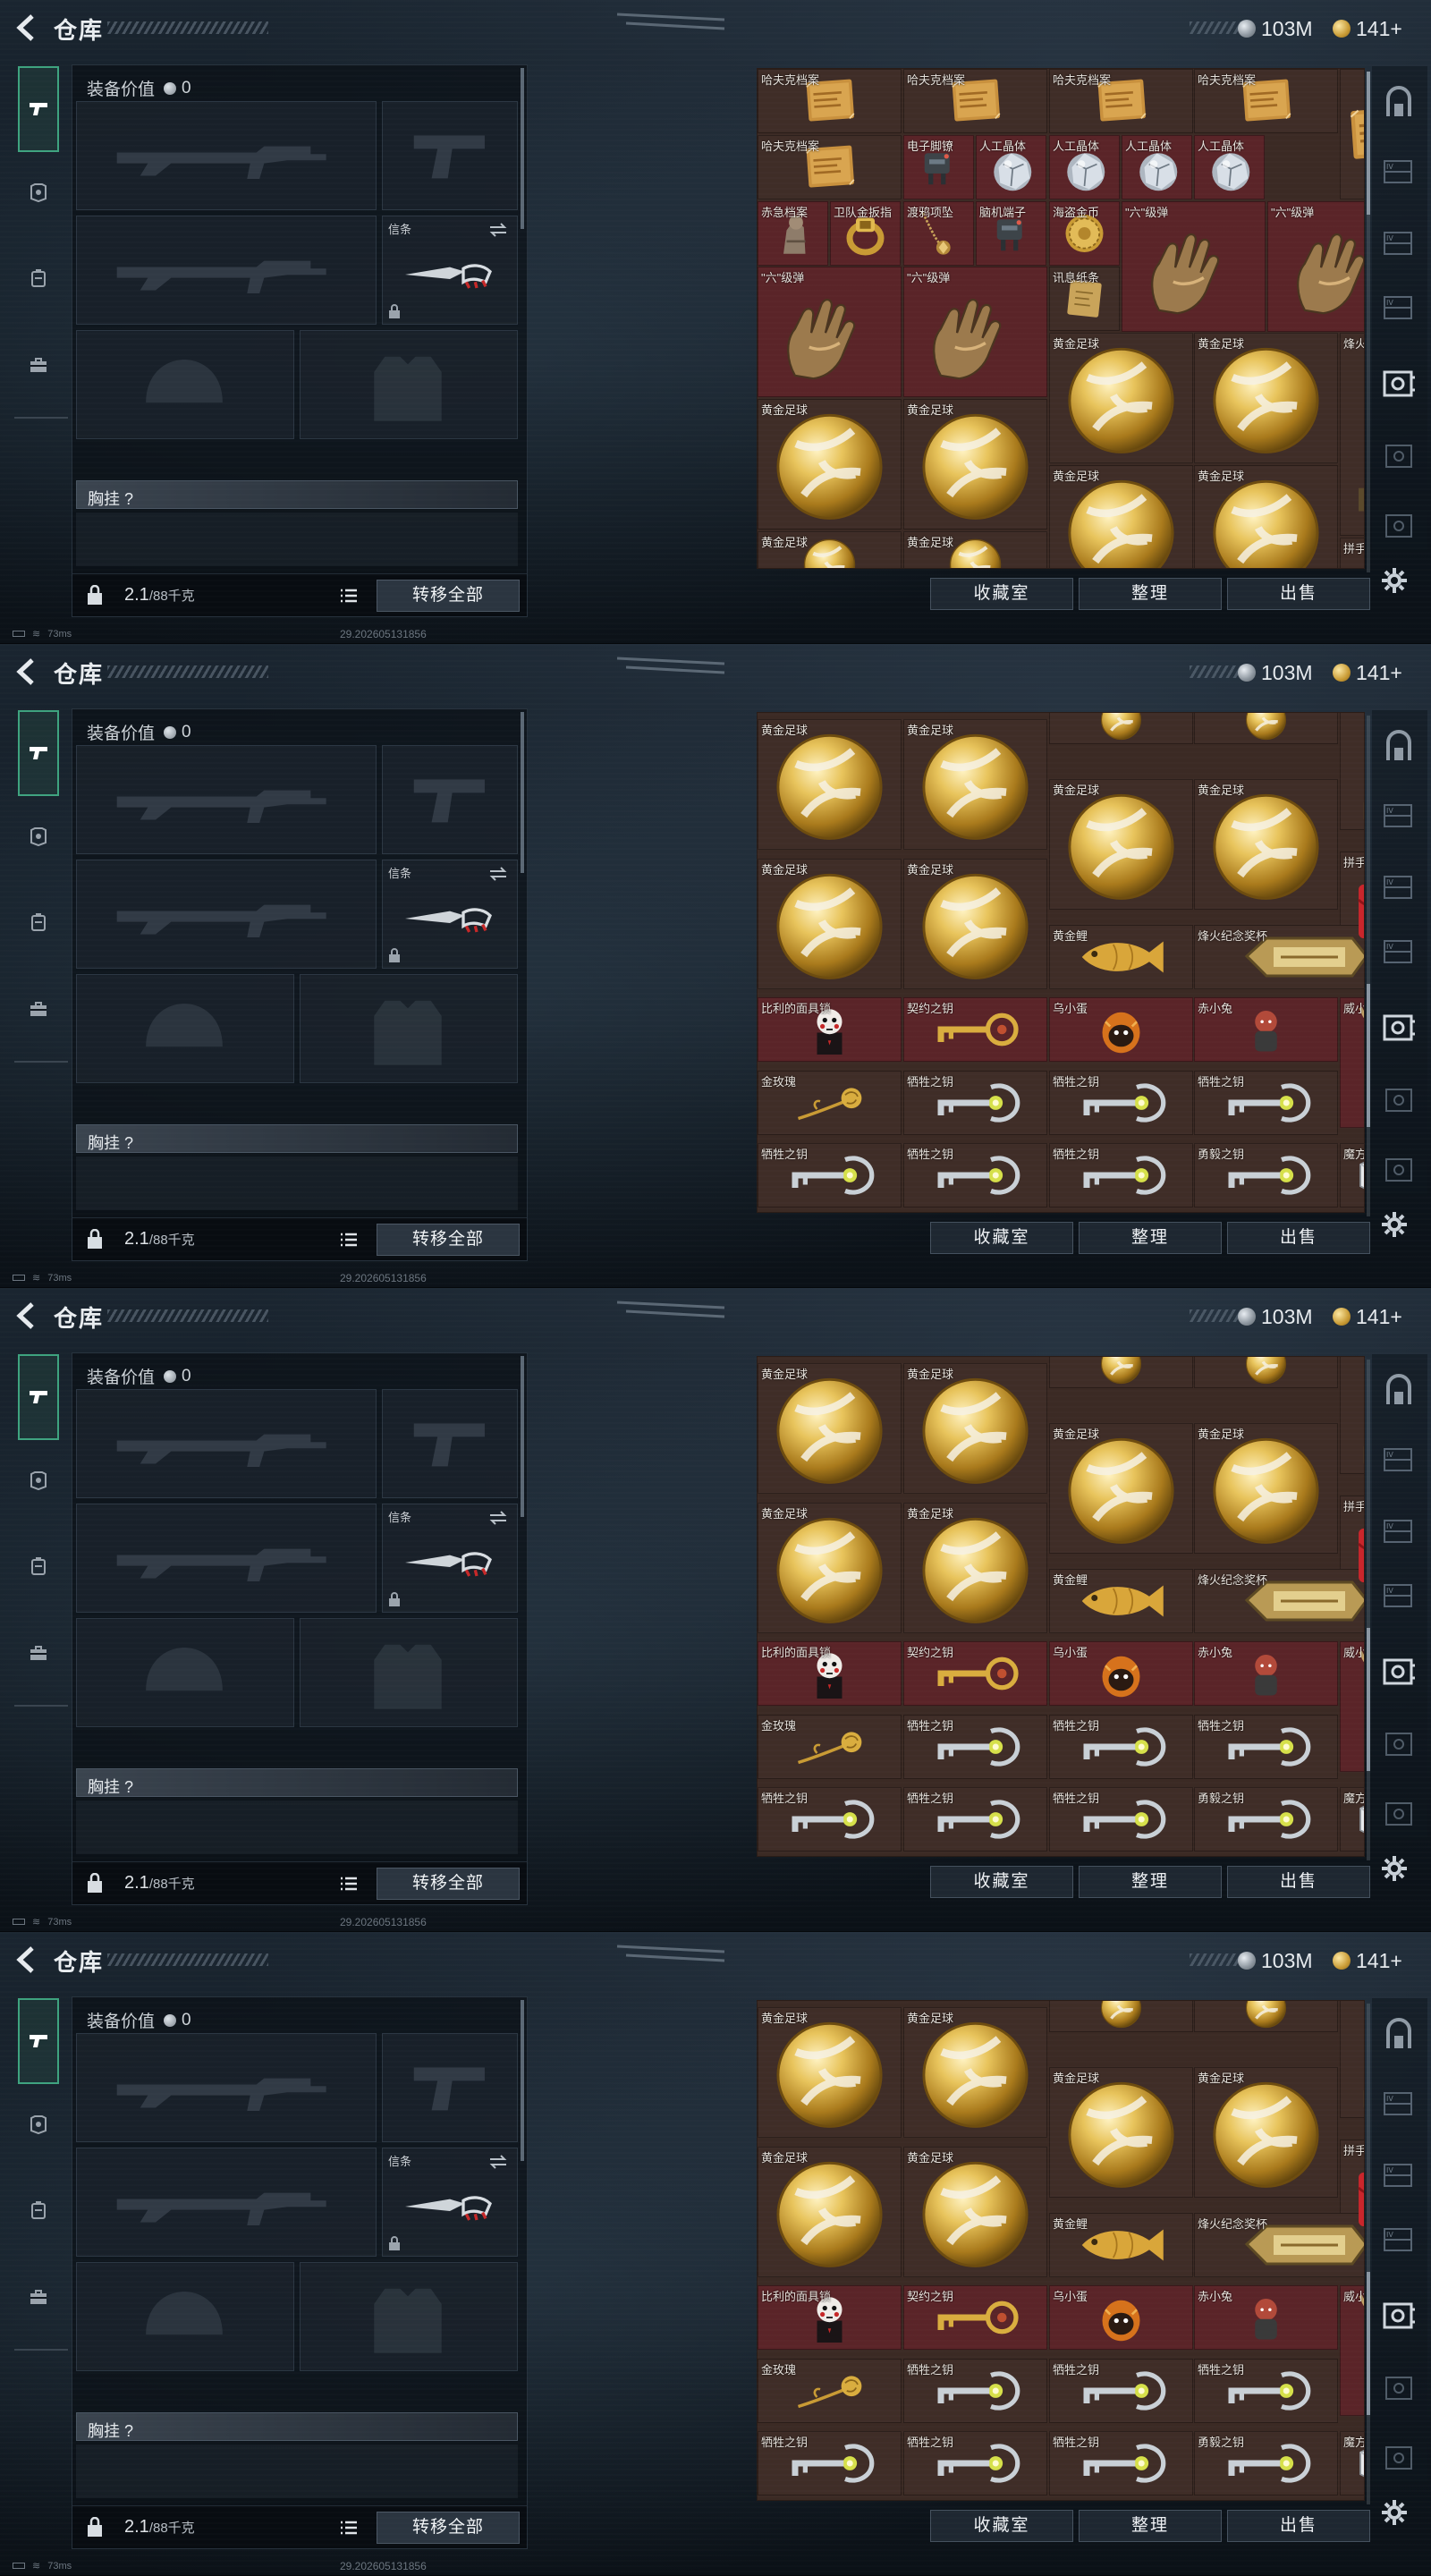  Describe the element at coordinates (939, 167) in the screenshot. I see `warehouse-item: 电子脚镣` at that location.